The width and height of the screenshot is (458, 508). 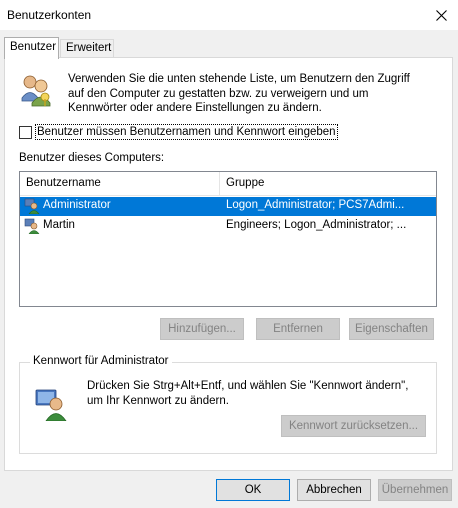 I want to click on apply-button: Übernehmen, so click(x=415, y=490).